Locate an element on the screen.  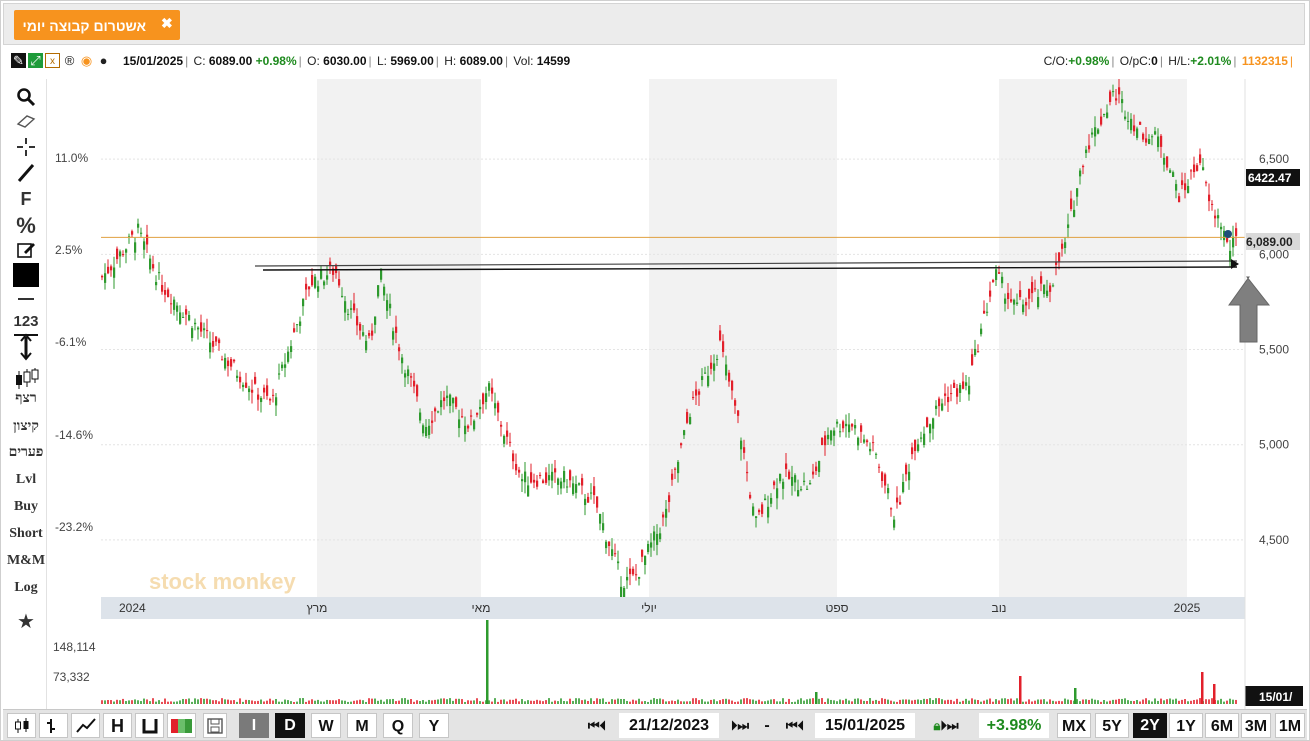
range-1y: 1Y is located at coordinates (1186, 725).